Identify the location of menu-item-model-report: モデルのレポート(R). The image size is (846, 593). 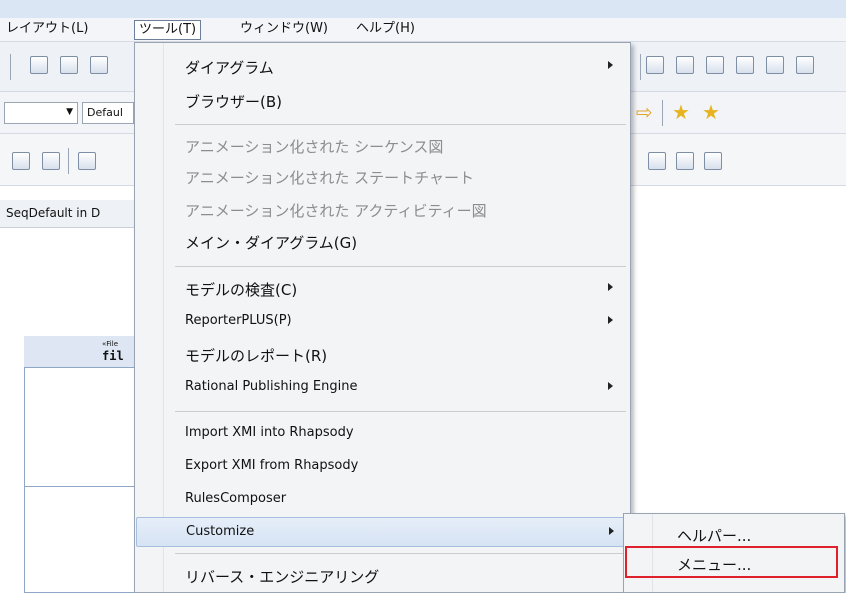
(382, 354).